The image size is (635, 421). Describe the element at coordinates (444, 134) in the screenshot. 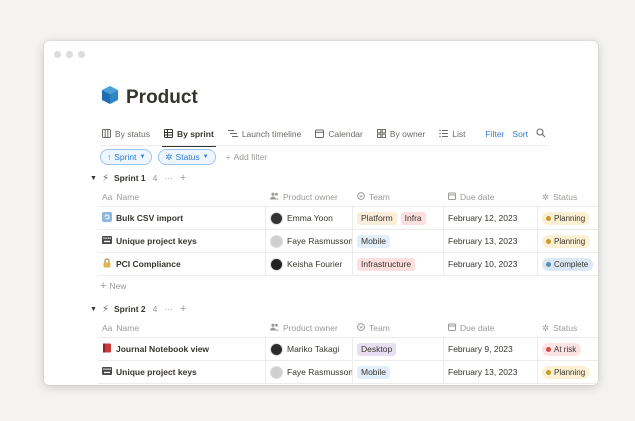

I see `list-icon` at that location.